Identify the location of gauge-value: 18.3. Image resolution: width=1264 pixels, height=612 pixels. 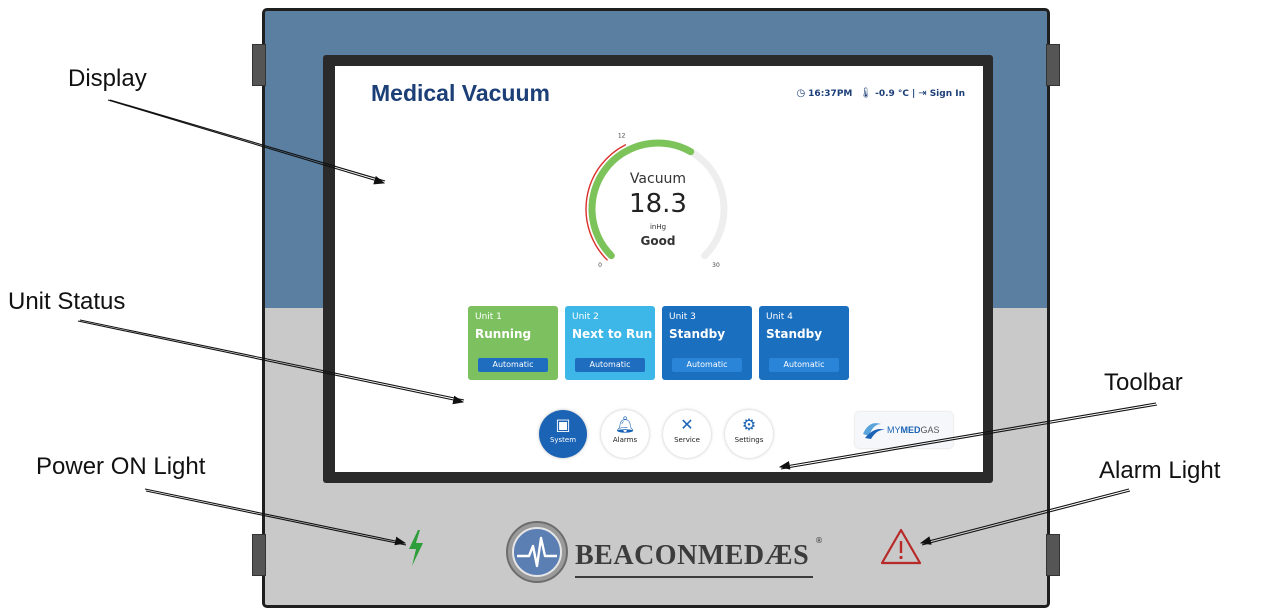
(658, 204).